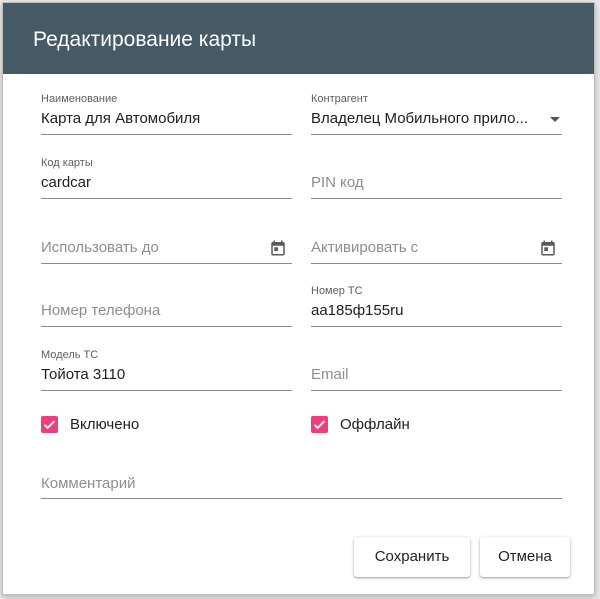 This screenshot has width=600, height=599. I want to click on vehicle-model-value: Тойота 3110, so click(83, 374).